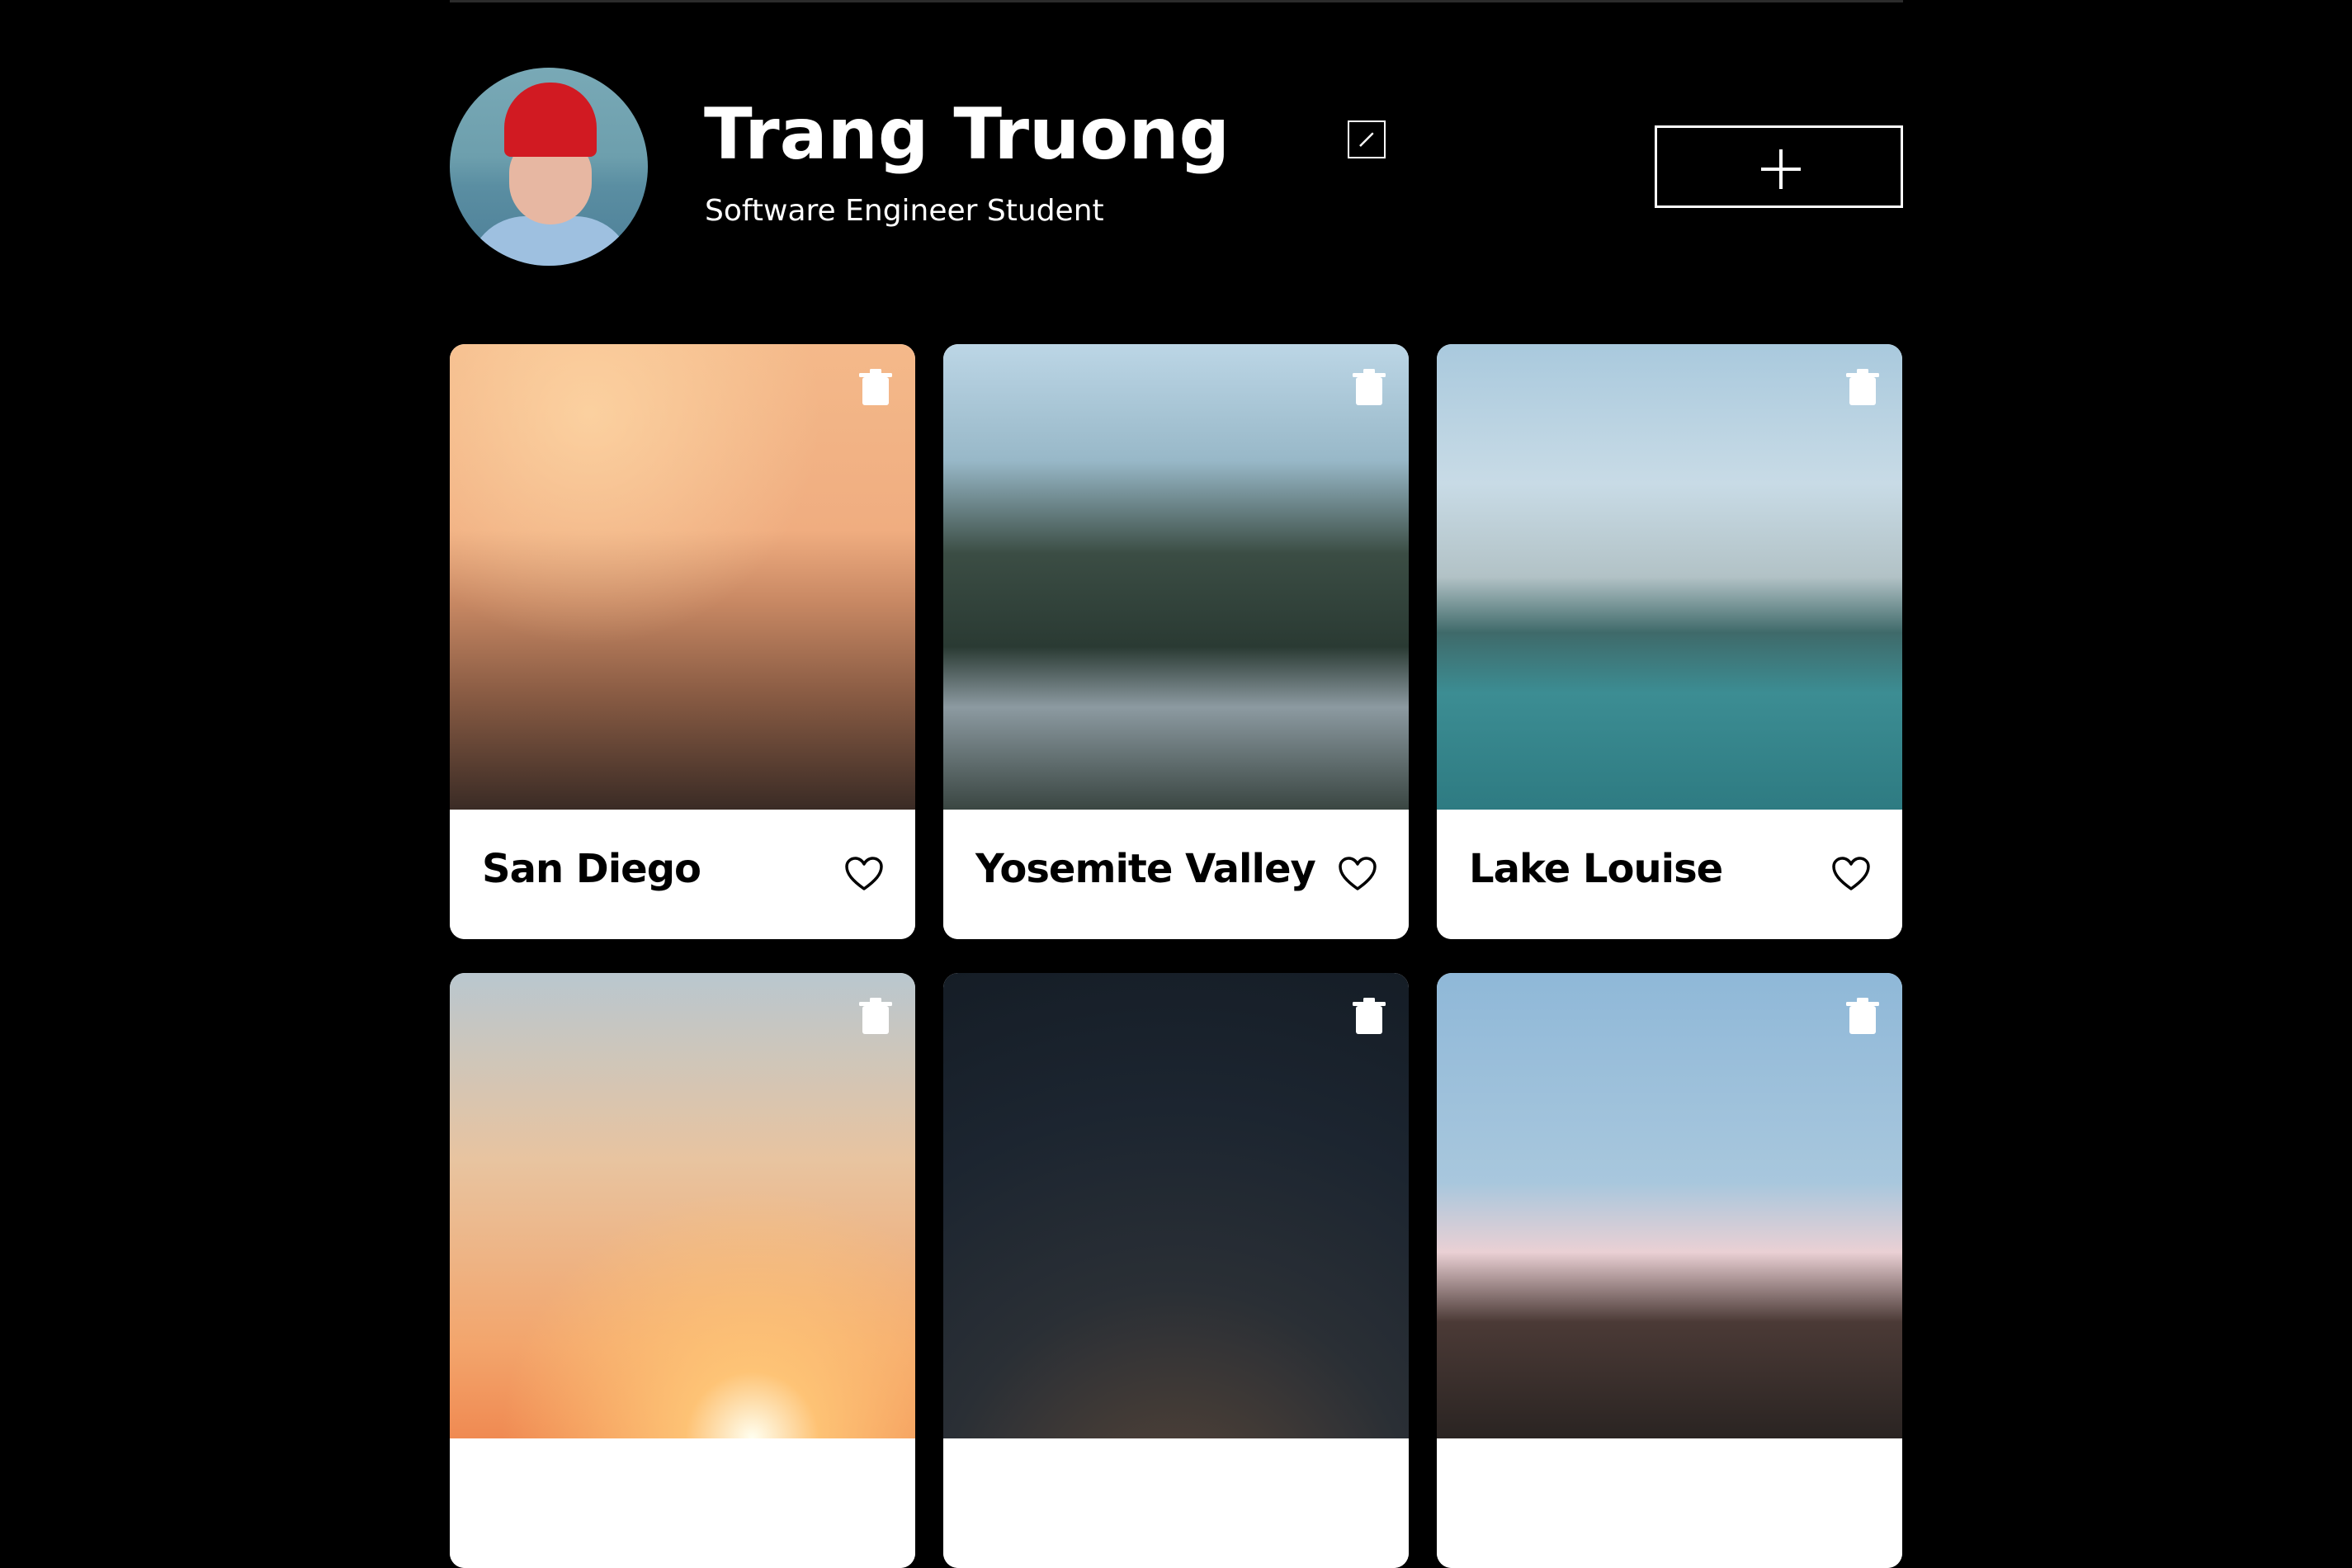  I want to click on add-place-button, so click(1779, 166).